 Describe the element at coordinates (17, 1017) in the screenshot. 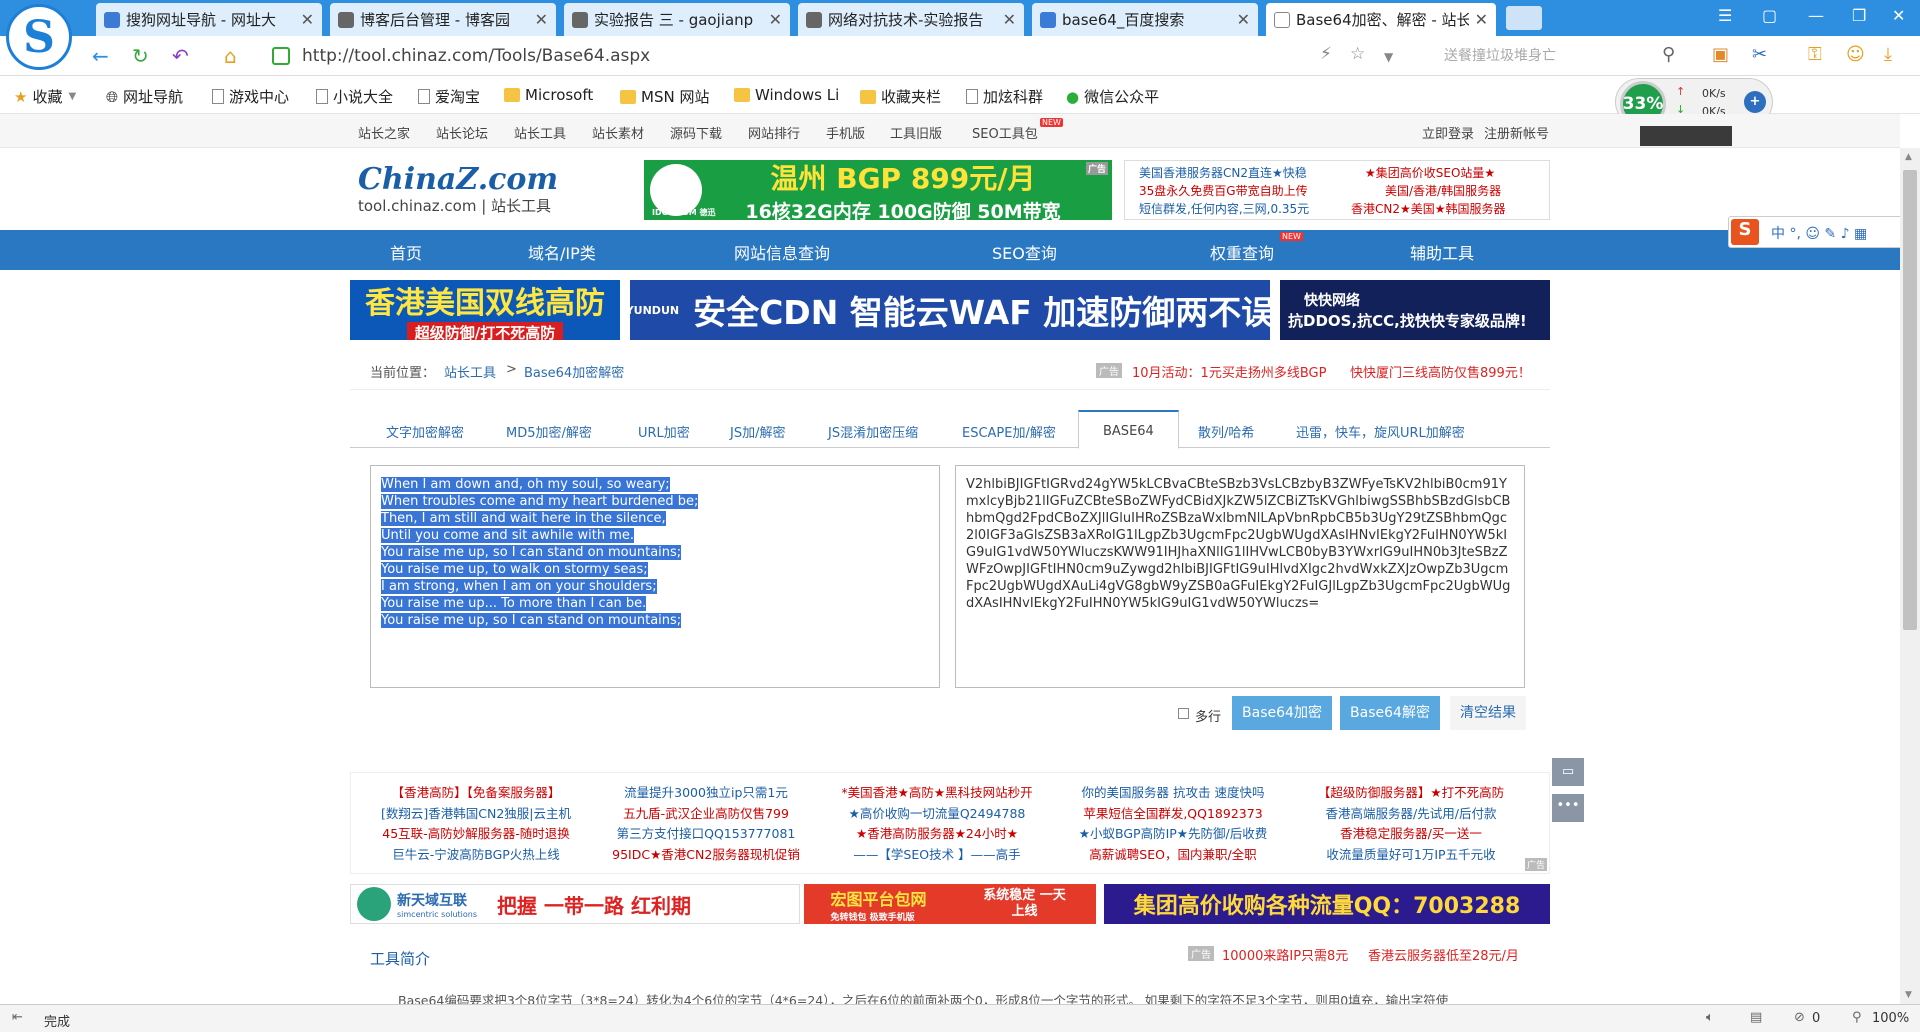

I see `sidebar-toggle-icon: ⇤` at that location.